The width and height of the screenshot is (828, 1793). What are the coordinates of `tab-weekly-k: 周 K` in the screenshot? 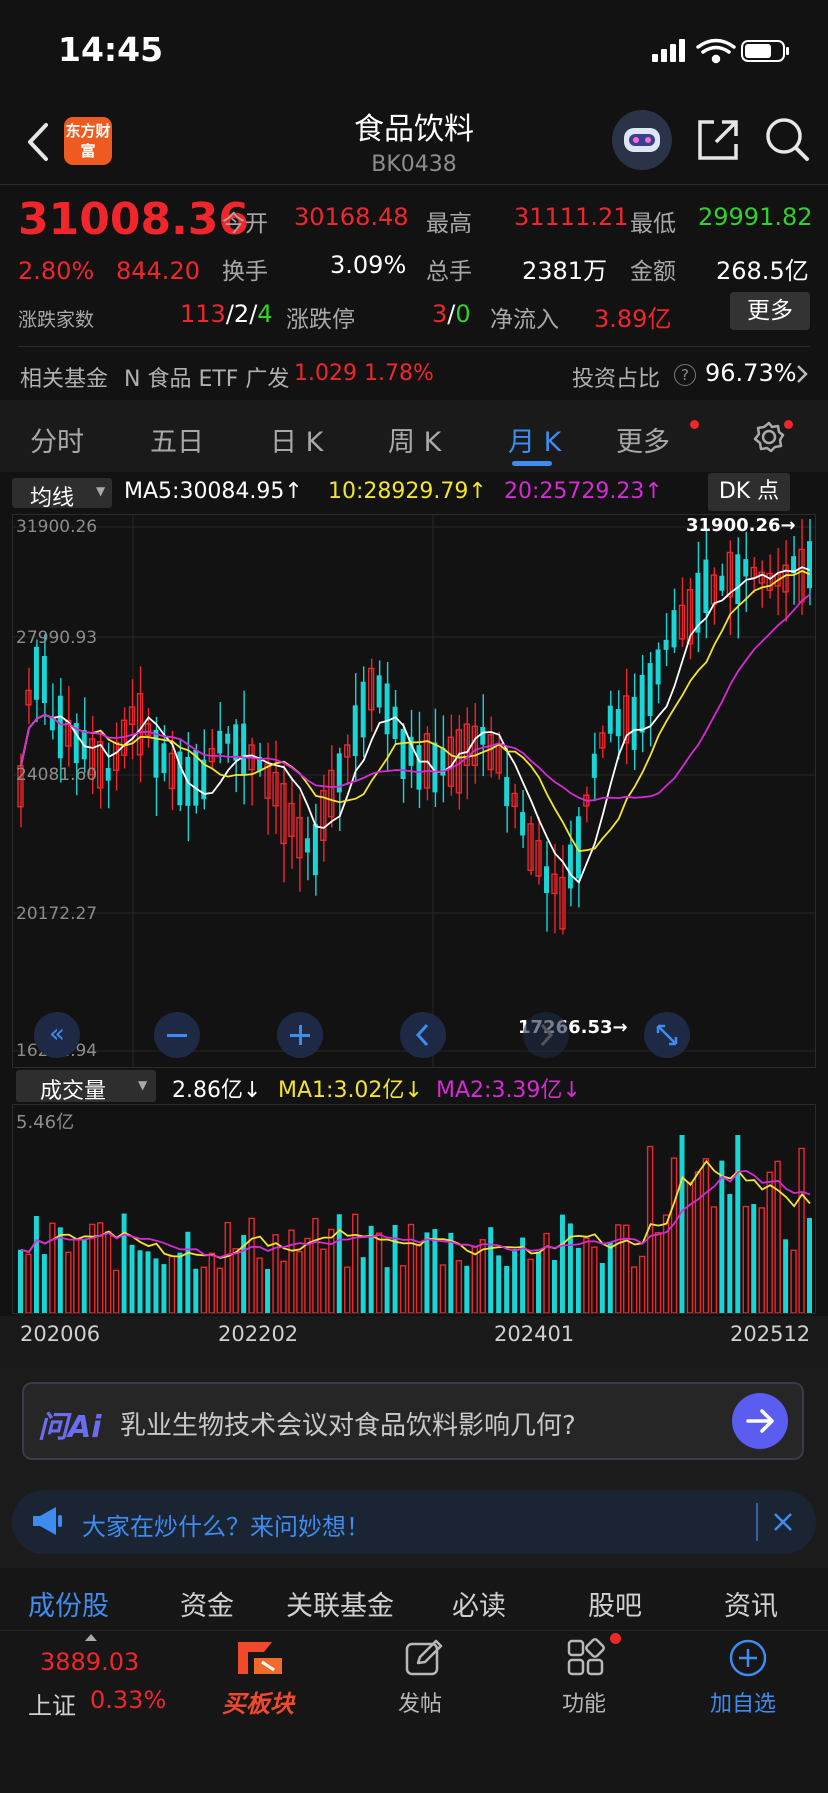 It's located at (414, 439).